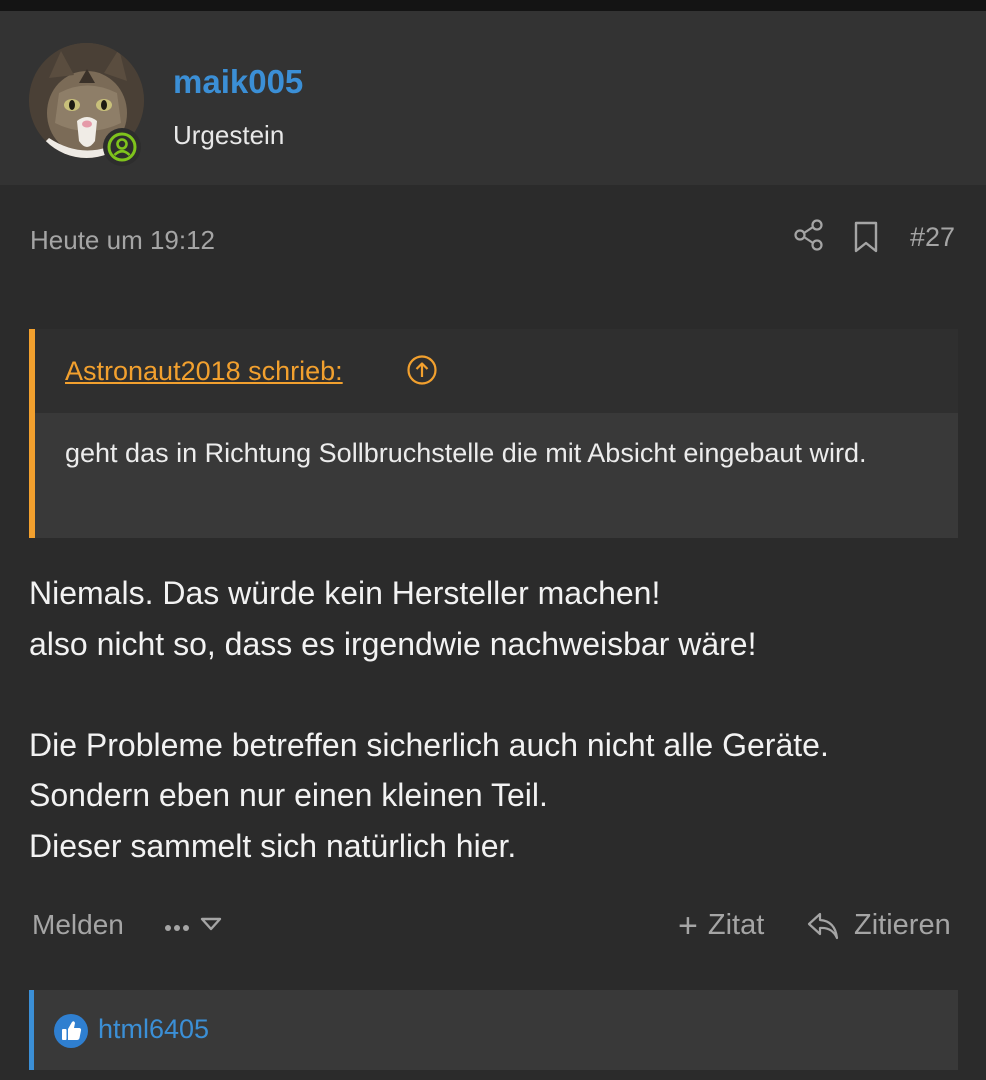 The width and height of the screenshot is (986, 1080). Describe the element at coordinates (204, 371) in the screenshot. I see `quote-author-link: Astronaut2018 schrieb:` at that location.